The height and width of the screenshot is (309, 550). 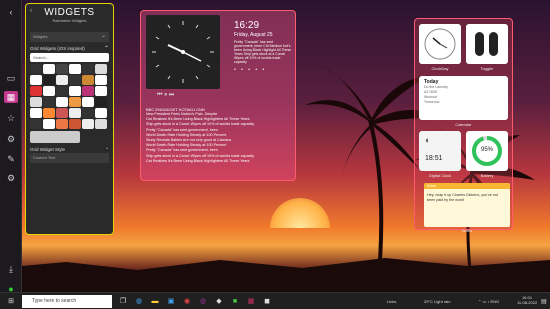 I want to click on thumb-dark, so click(x=49, y=80).